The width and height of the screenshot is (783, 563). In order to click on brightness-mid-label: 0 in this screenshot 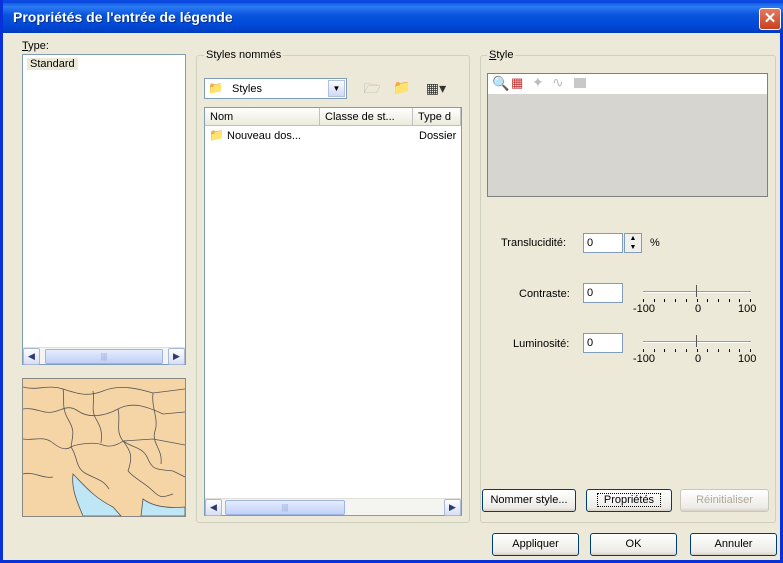, I will do `click(698, 359)`.